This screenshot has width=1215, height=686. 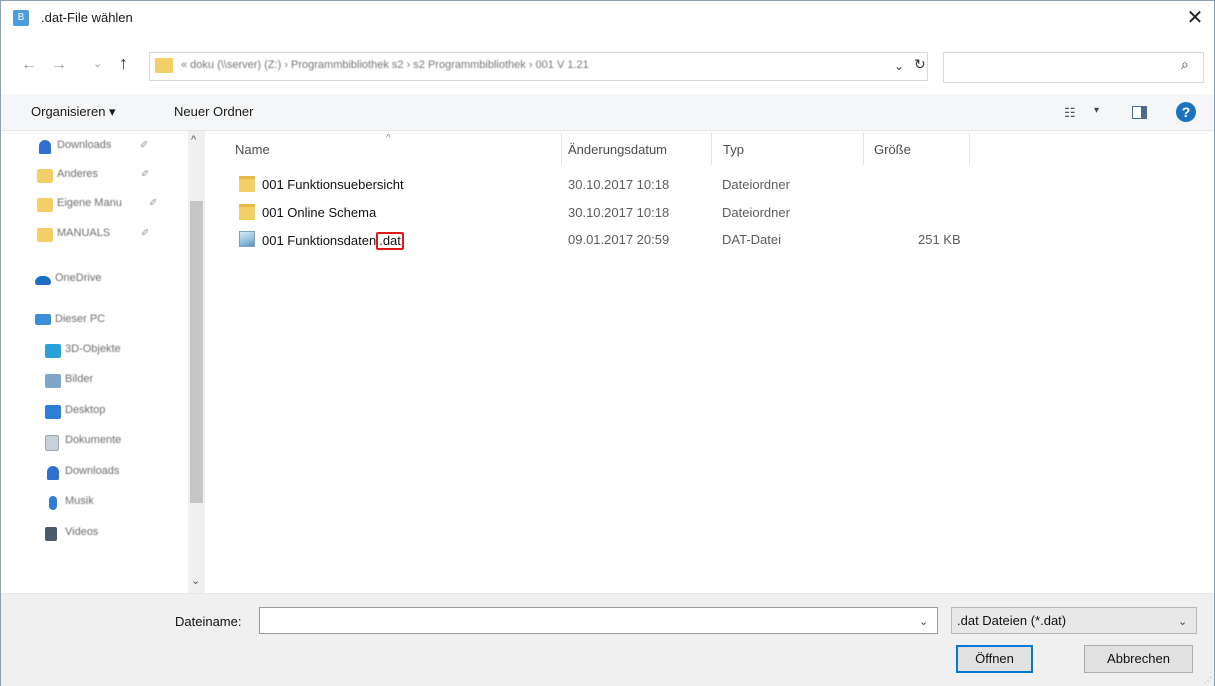 What do you see at coordinates (617, 153) in the screenshot?
I see `column-header-date: Änderungsdatum` at bounding box center [617, 153].